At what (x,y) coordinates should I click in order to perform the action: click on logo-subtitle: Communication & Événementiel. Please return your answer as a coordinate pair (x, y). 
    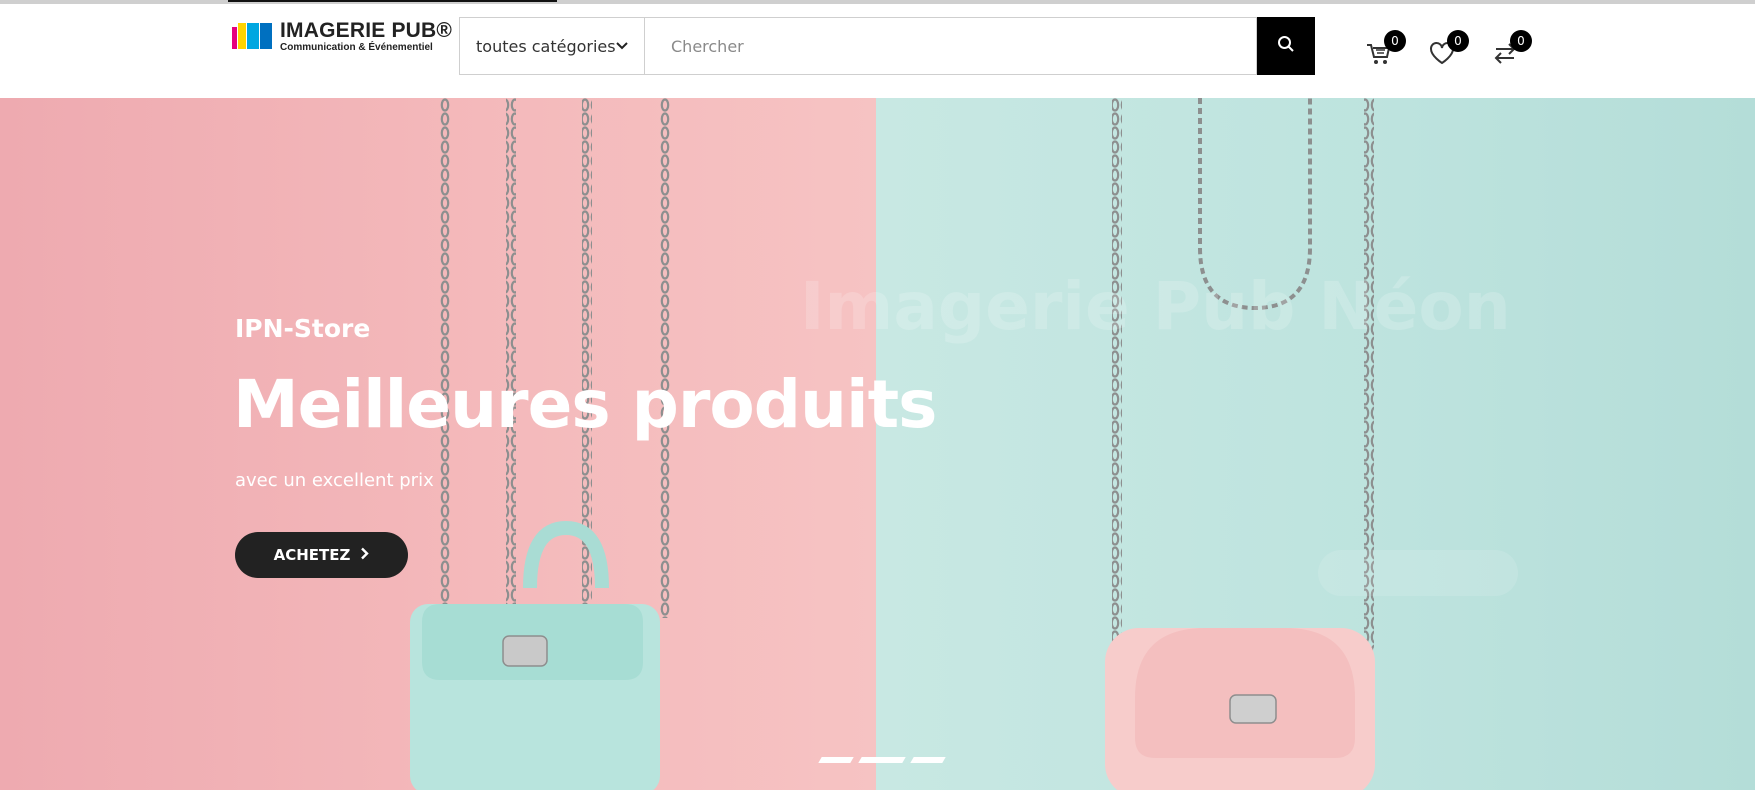
    Looking at the image, I should click on (356, 47).